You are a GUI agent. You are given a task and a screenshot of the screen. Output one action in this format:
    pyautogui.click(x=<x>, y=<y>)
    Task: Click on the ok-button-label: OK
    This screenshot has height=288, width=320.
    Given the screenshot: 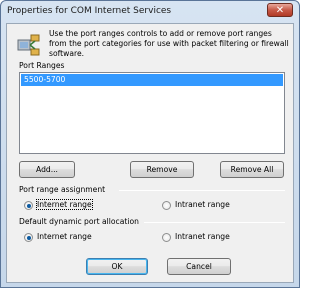 What is the action you would take?
    pyautogui.click(x=117, y=266)
    